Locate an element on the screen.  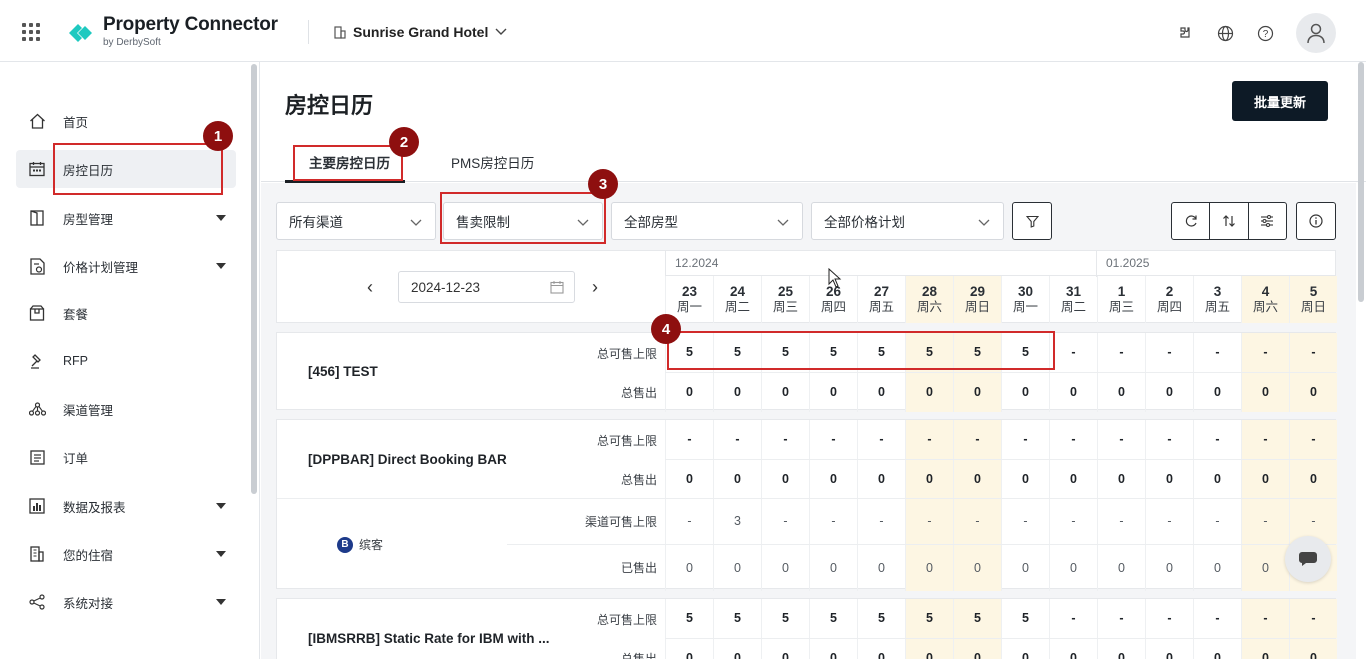
chat-button is located at coordinates (1308, 559).